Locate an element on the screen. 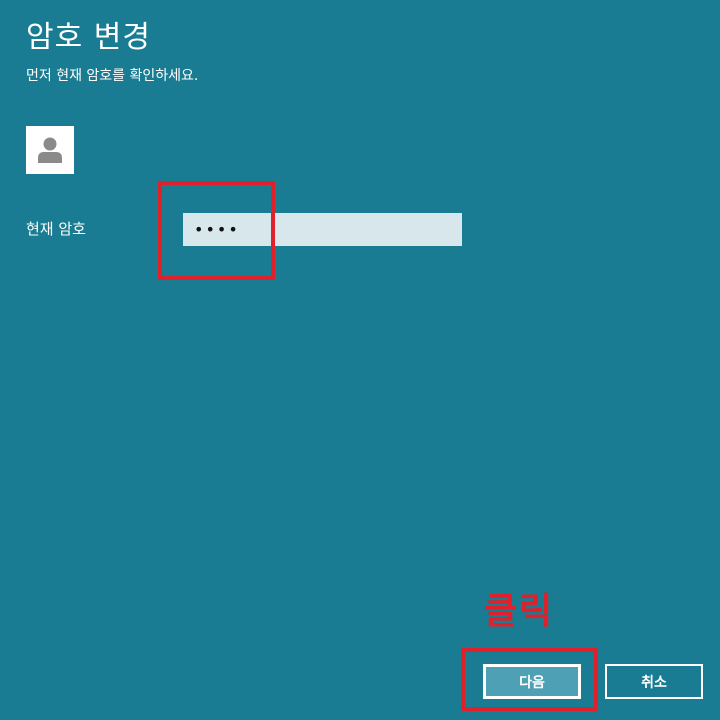  avatar is located at coordinates (50, 150).